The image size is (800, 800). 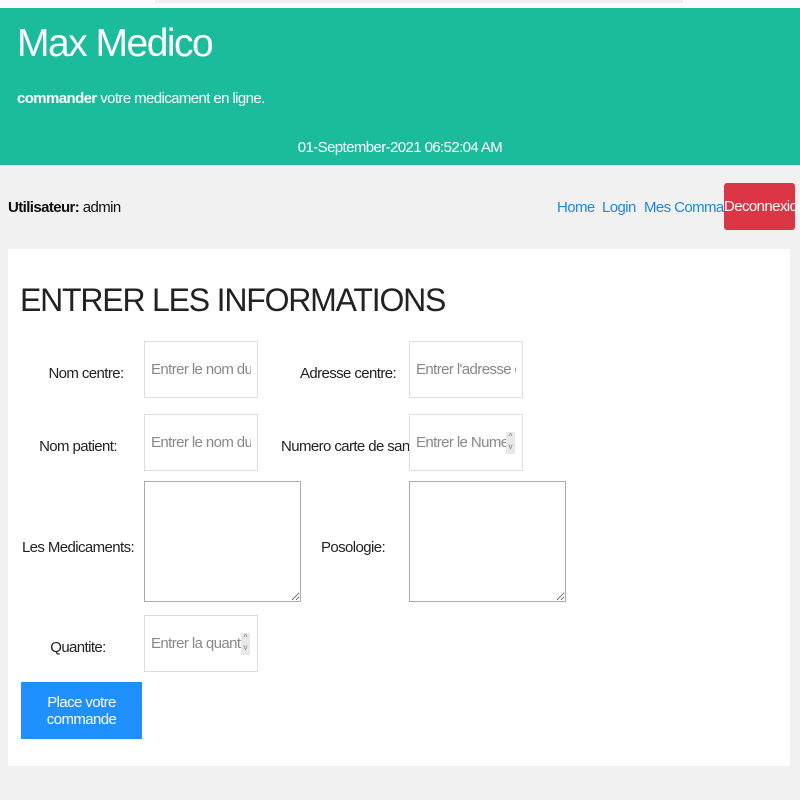 I want to click on tagline-bold: commander, so click(x=57, y=98).